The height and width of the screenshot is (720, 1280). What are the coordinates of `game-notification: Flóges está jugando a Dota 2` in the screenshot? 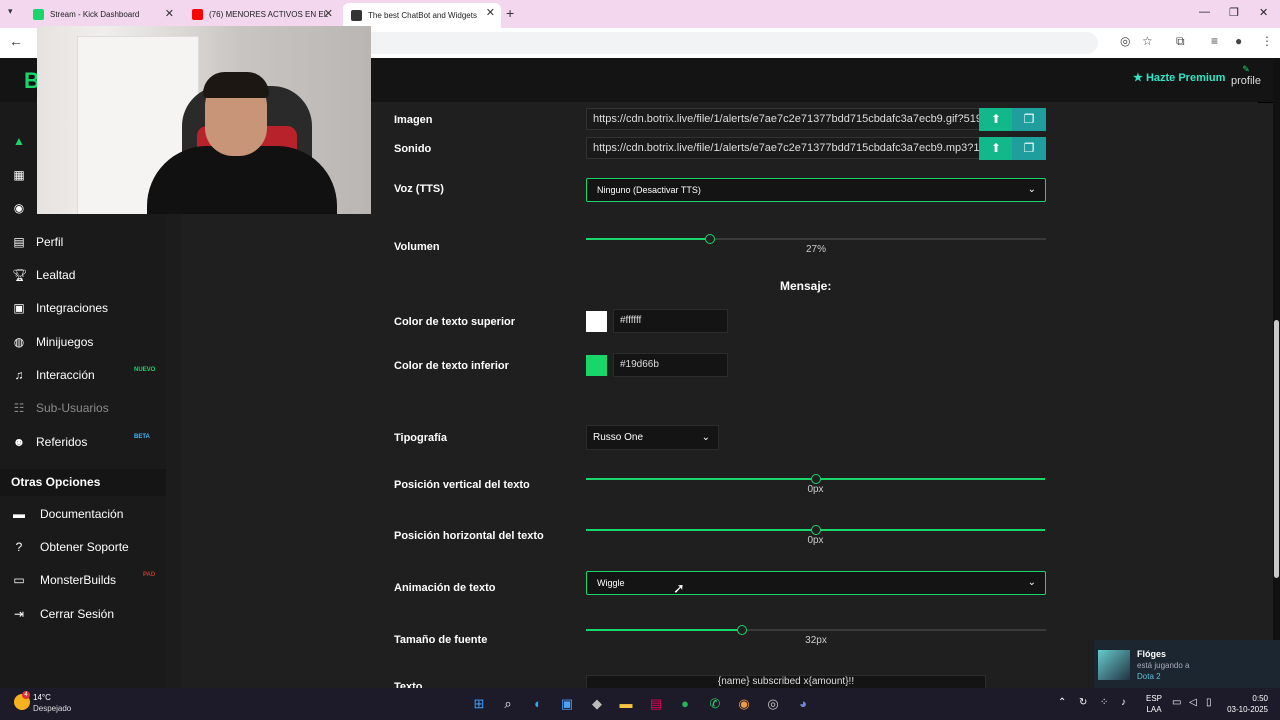 It's located at (1187, 664).